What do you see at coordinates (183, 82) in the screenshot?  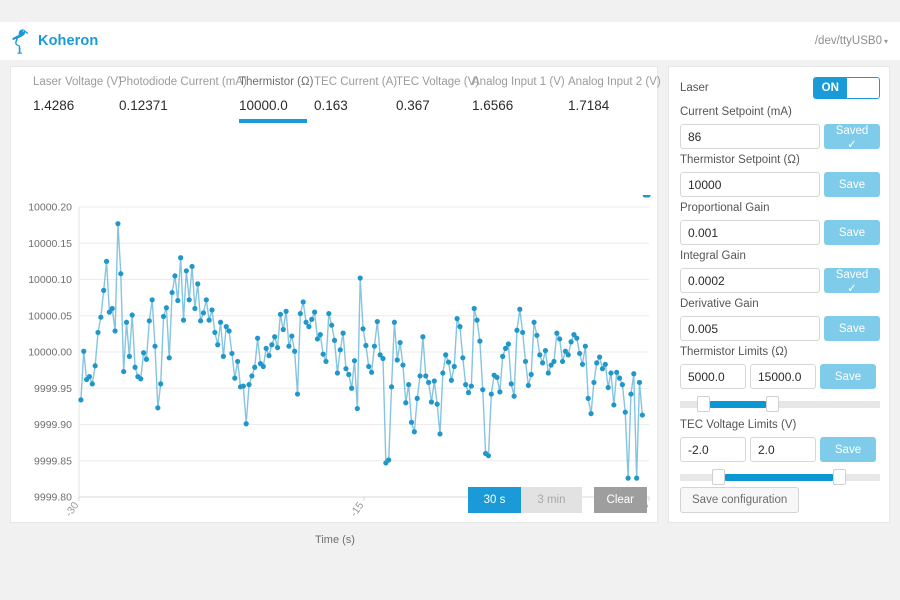 I see `metric-tab-label: Photodiode Current (mA)` at bounding box center [183, 82].